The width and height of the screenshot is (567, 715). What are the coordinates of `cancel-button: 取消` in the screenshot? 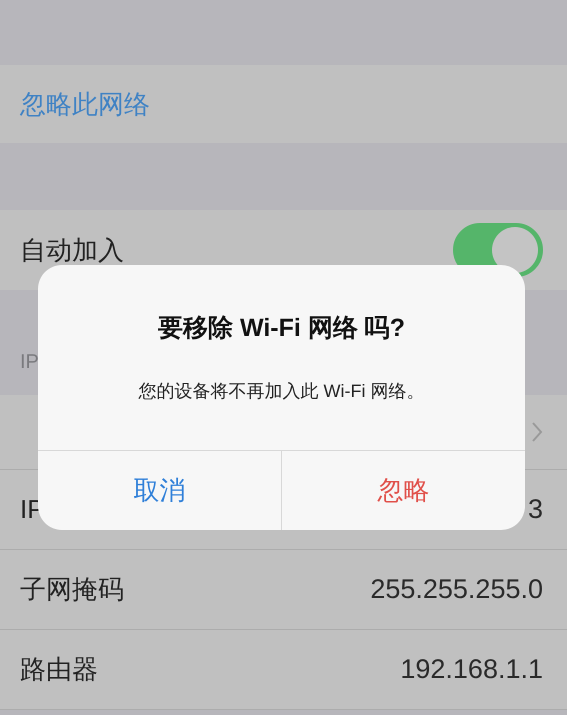 It's located at (159, 490).